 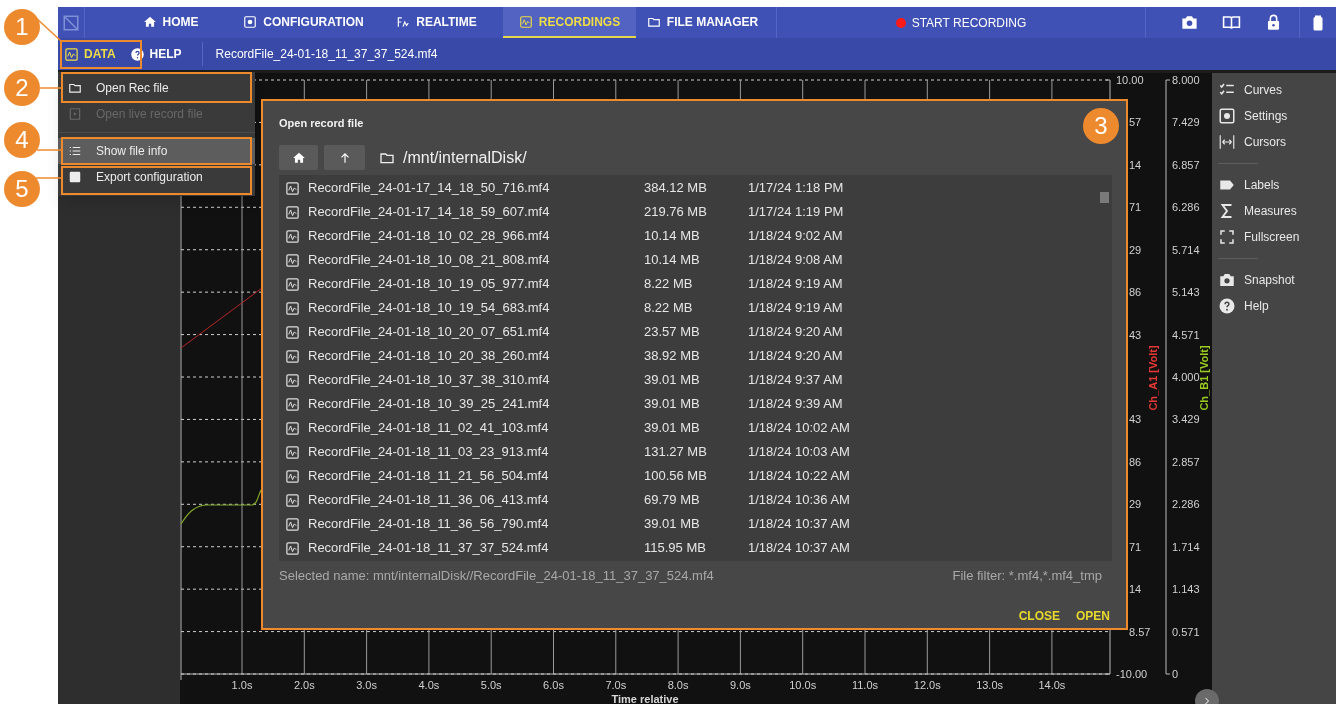 I want to click on file-row: RecordFile_24-01-18_11_03_23_913.mf4 131.27 MB 1/18/24 10:03 AM, so click(x=685, y=452).